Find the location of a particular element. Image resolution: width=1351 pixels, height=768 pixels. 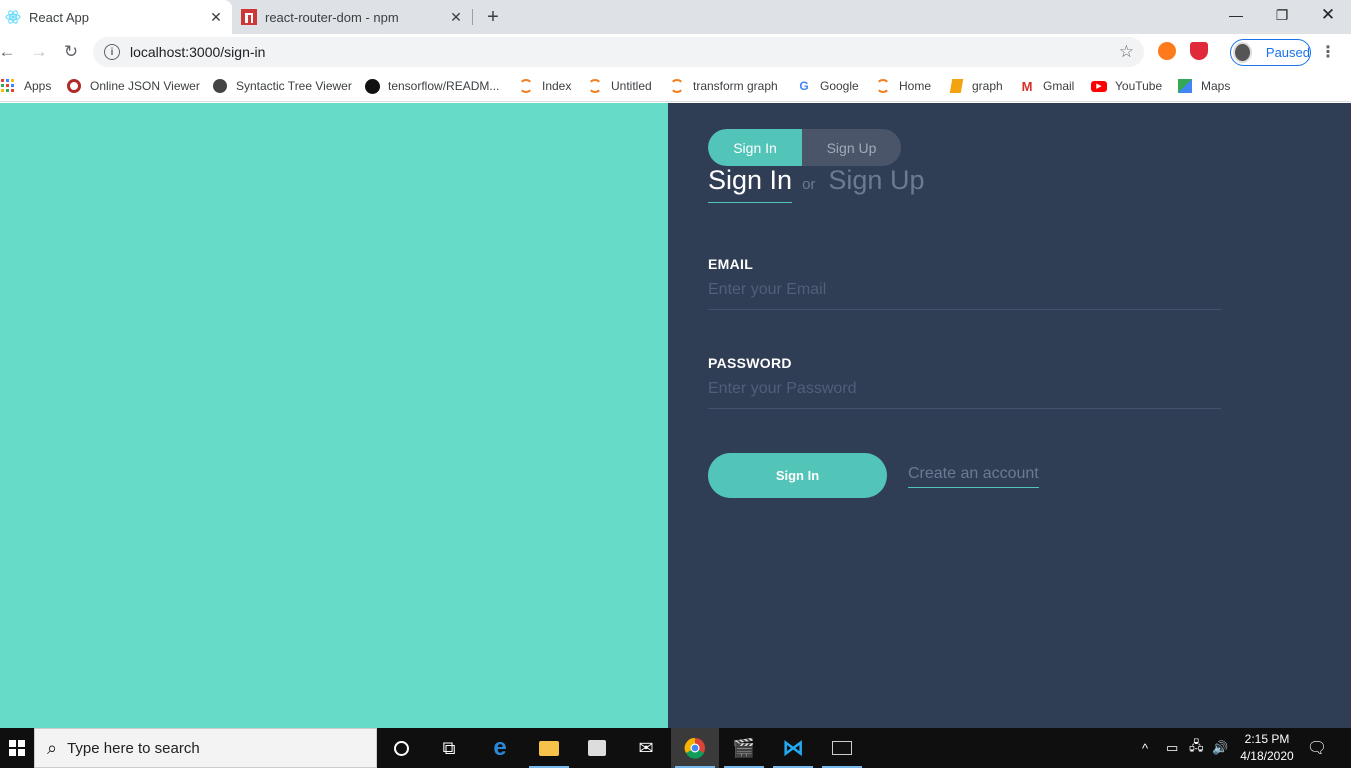

cortana-icon is located at coordinates (401, 748).